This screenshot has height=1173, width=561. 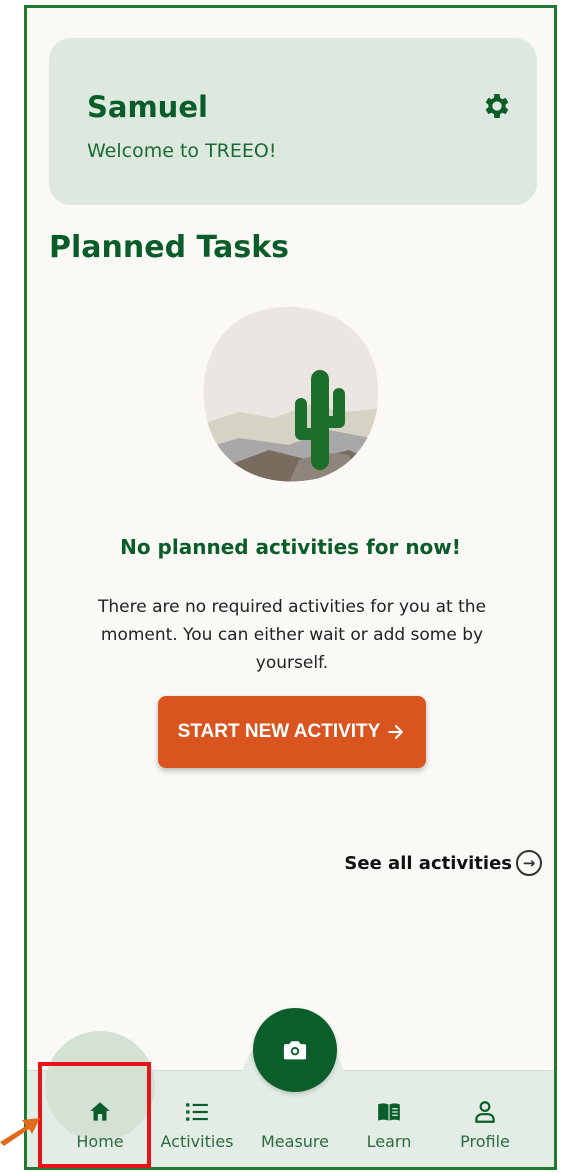 What do you see at coordinates (389, 1112) in the screenshot?
I see `book-icon` at bounding box center [389, 1112].